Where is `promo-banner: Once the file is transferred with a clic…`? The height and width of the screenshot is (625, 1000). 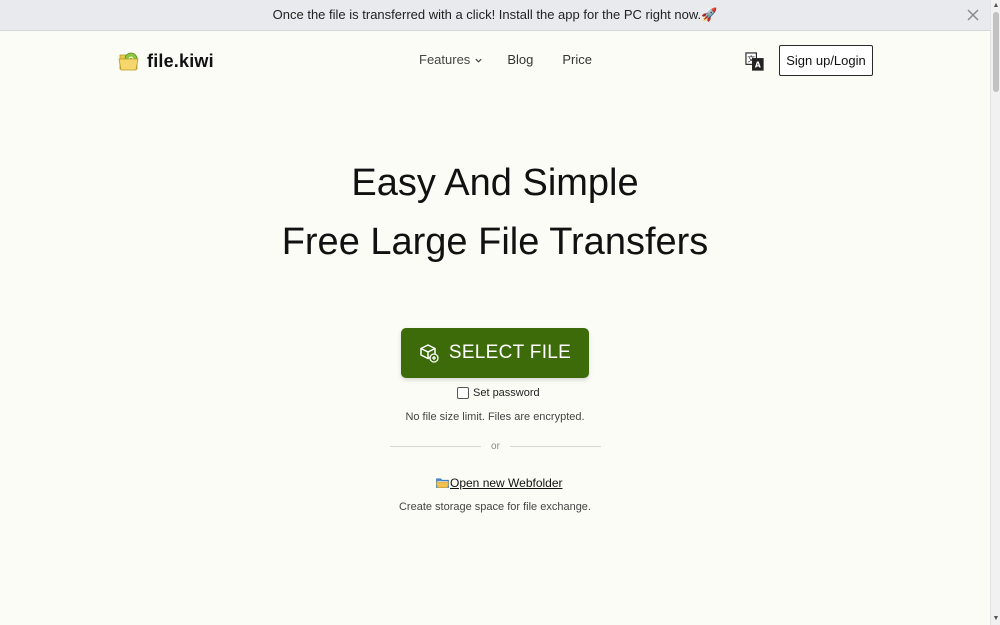 promo-banner: Once the file is transferred with a clic… is located at coordinates (495, 15).